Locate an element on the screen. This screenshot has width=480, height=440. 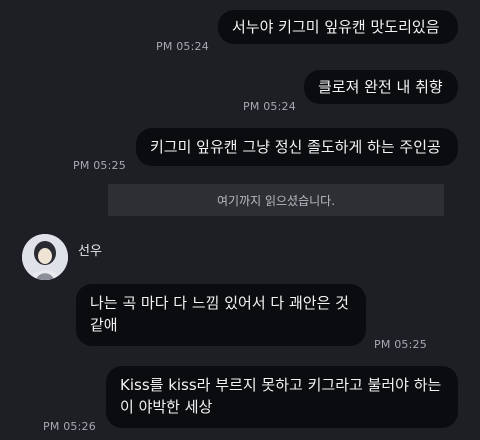
avatar is located at coordinates (45, 257).